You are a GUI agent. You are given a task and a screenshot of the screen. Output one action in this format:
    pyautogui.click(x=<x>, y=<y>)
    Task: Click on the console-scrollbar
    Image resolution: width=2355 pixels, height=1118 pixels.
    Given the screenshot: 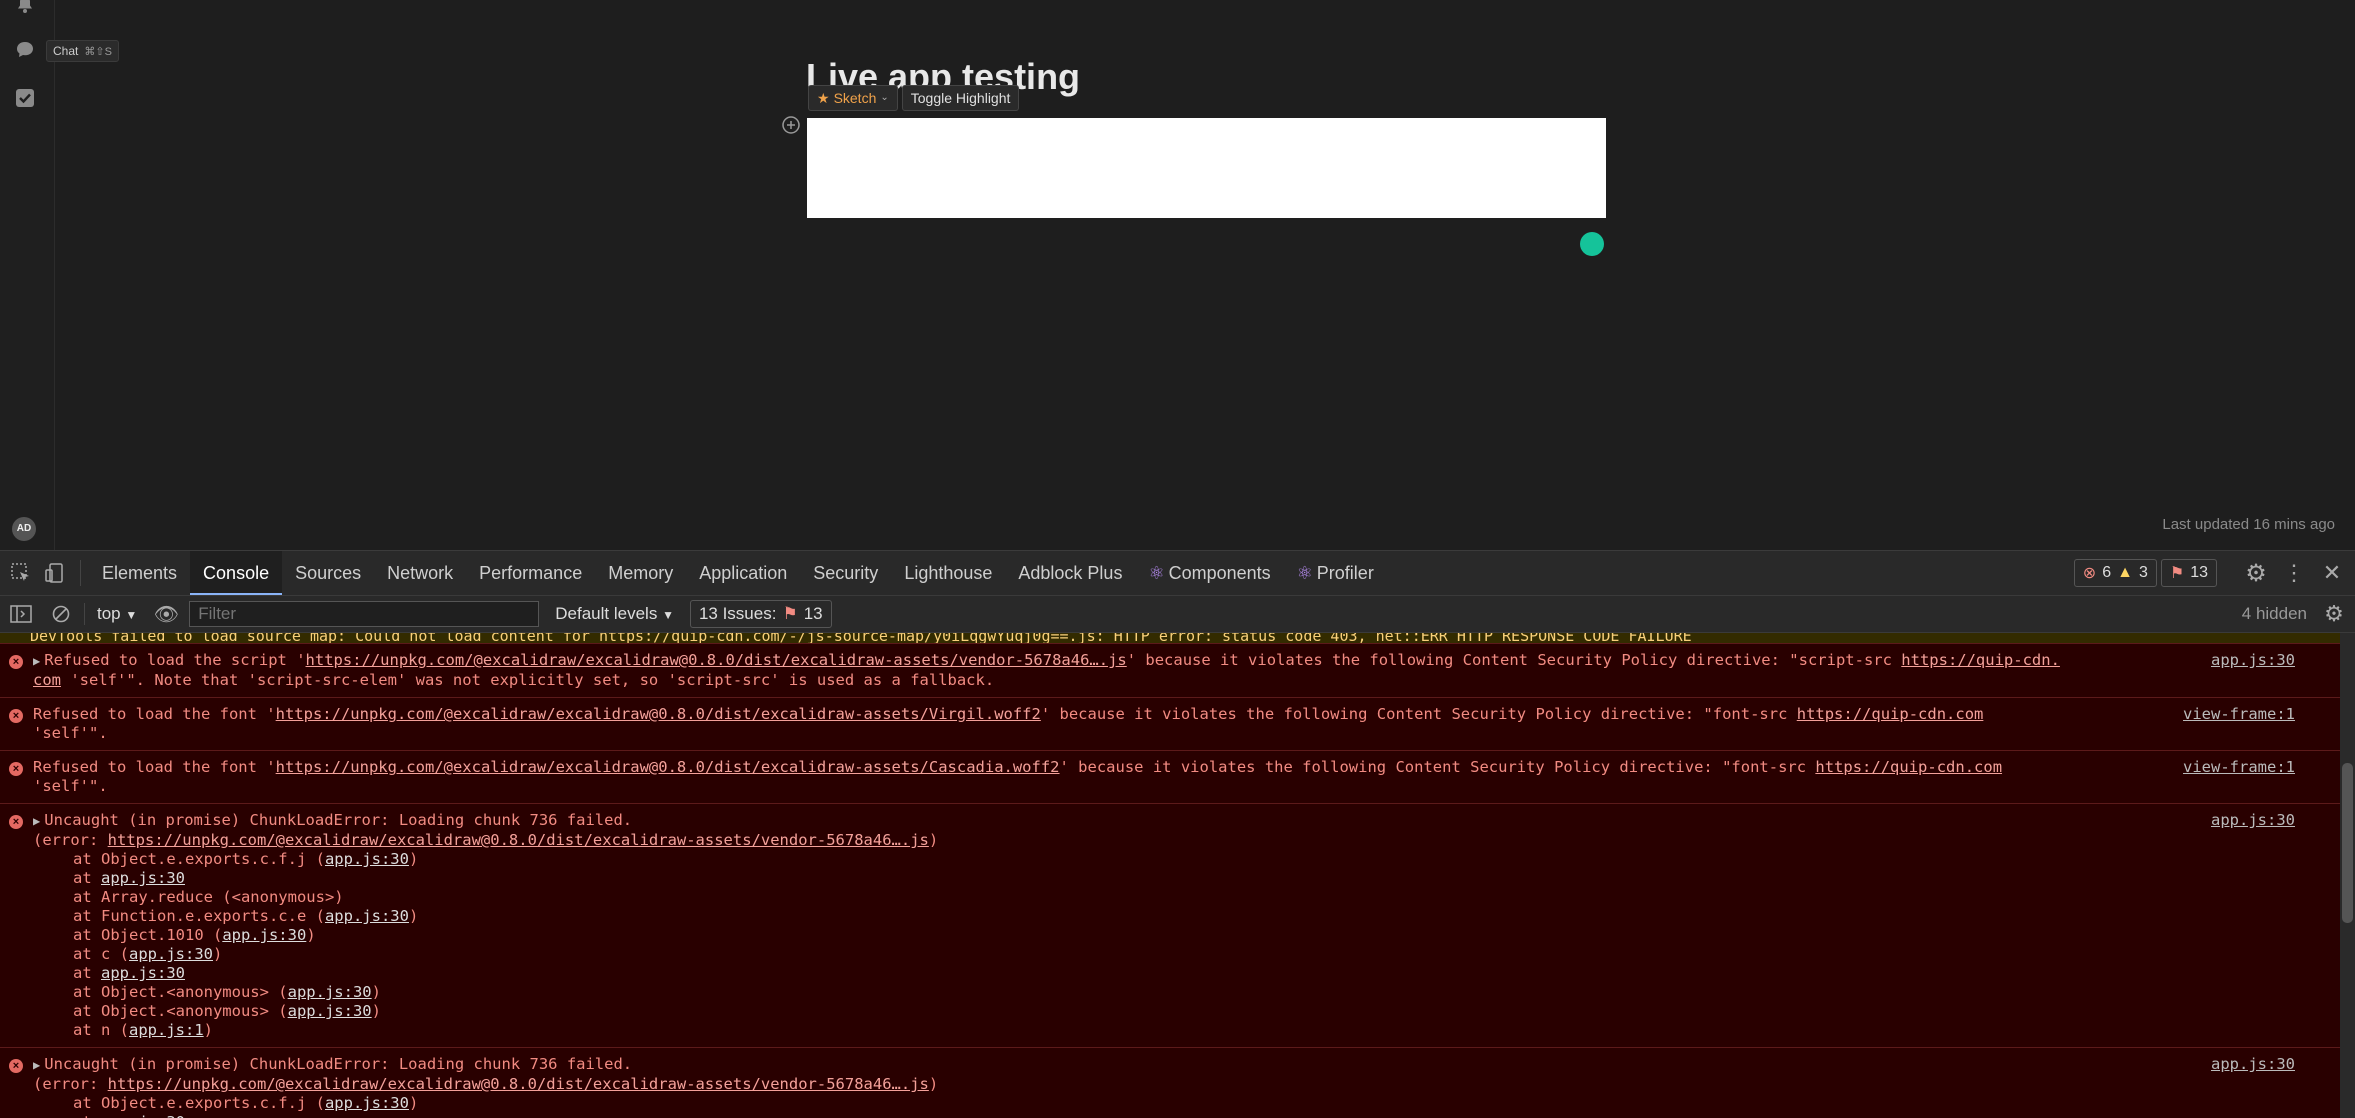 What is the action you would take?
    pyautogui.click(x=2347, y=875)
    